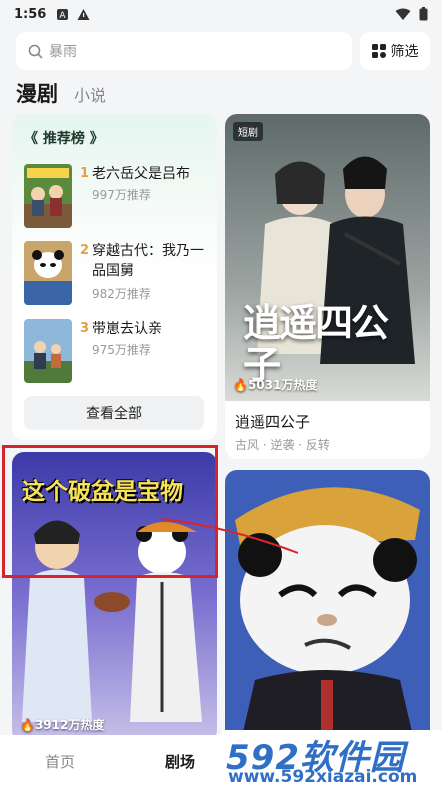  Describe the element at coordinates (127, 329) in the screenshot. I see `ranking-name: 带崽去认亲` at that location.